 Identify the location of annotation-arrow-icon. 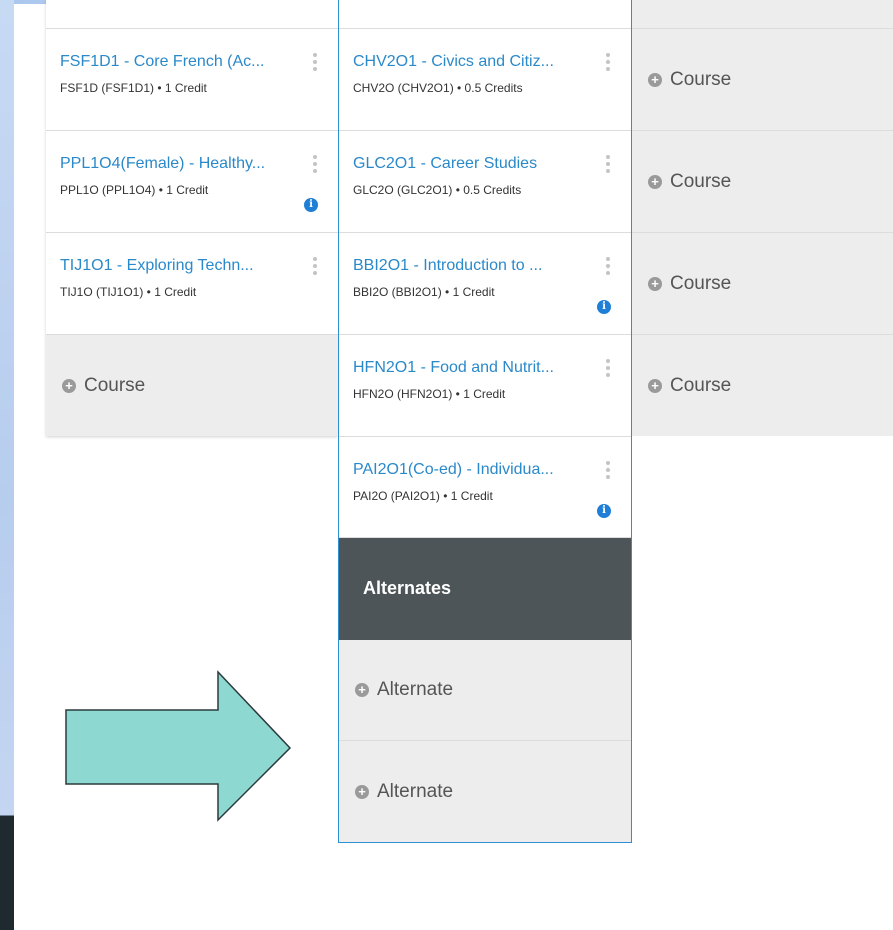
(178, 746).